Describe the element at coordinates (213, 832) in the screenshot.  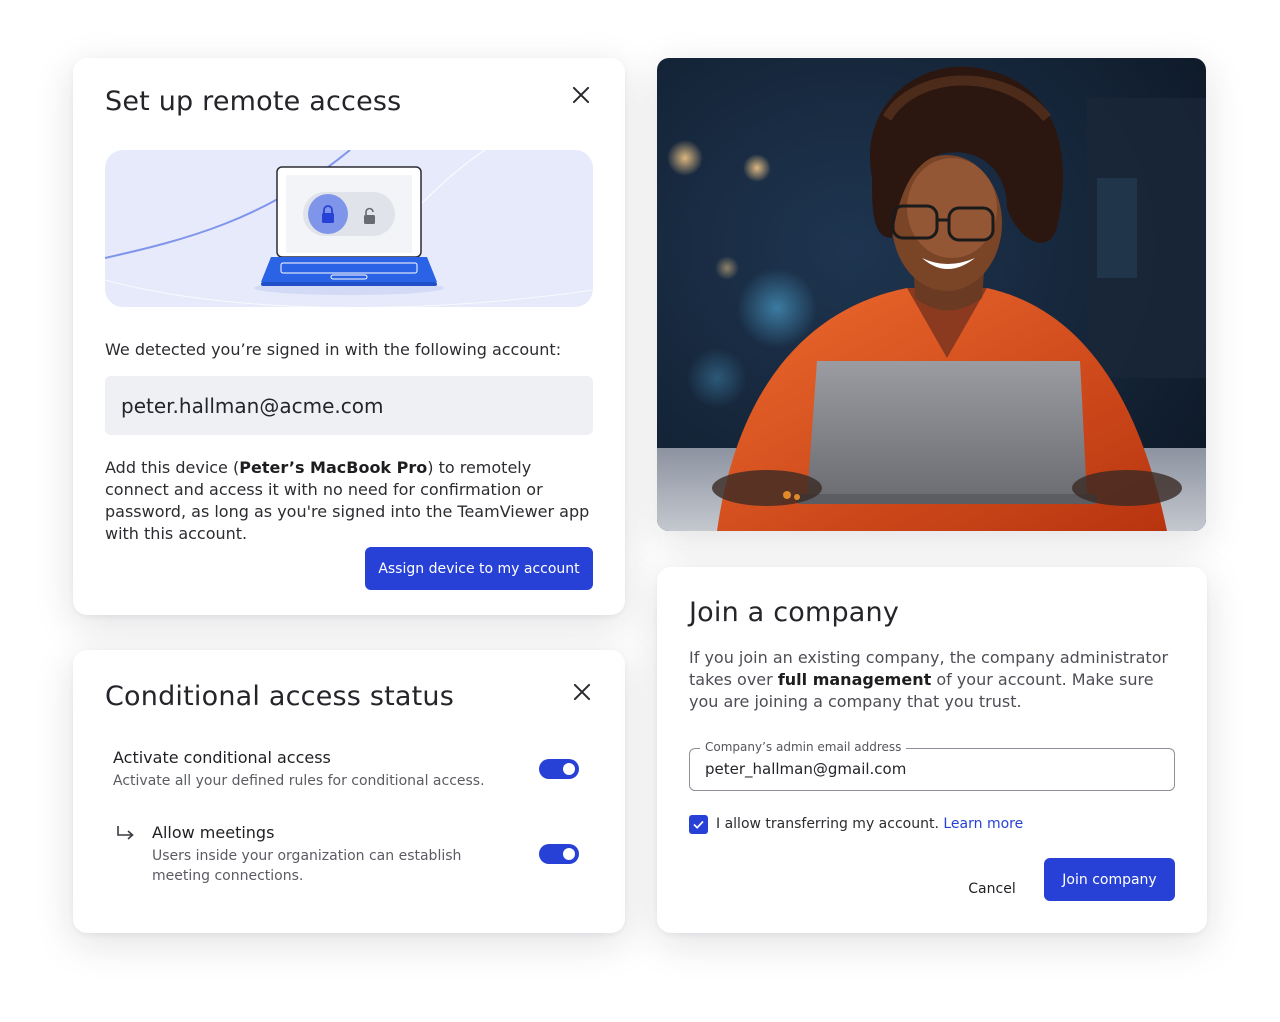
I see `allow-meetings-title: Allow meetings` at that location.